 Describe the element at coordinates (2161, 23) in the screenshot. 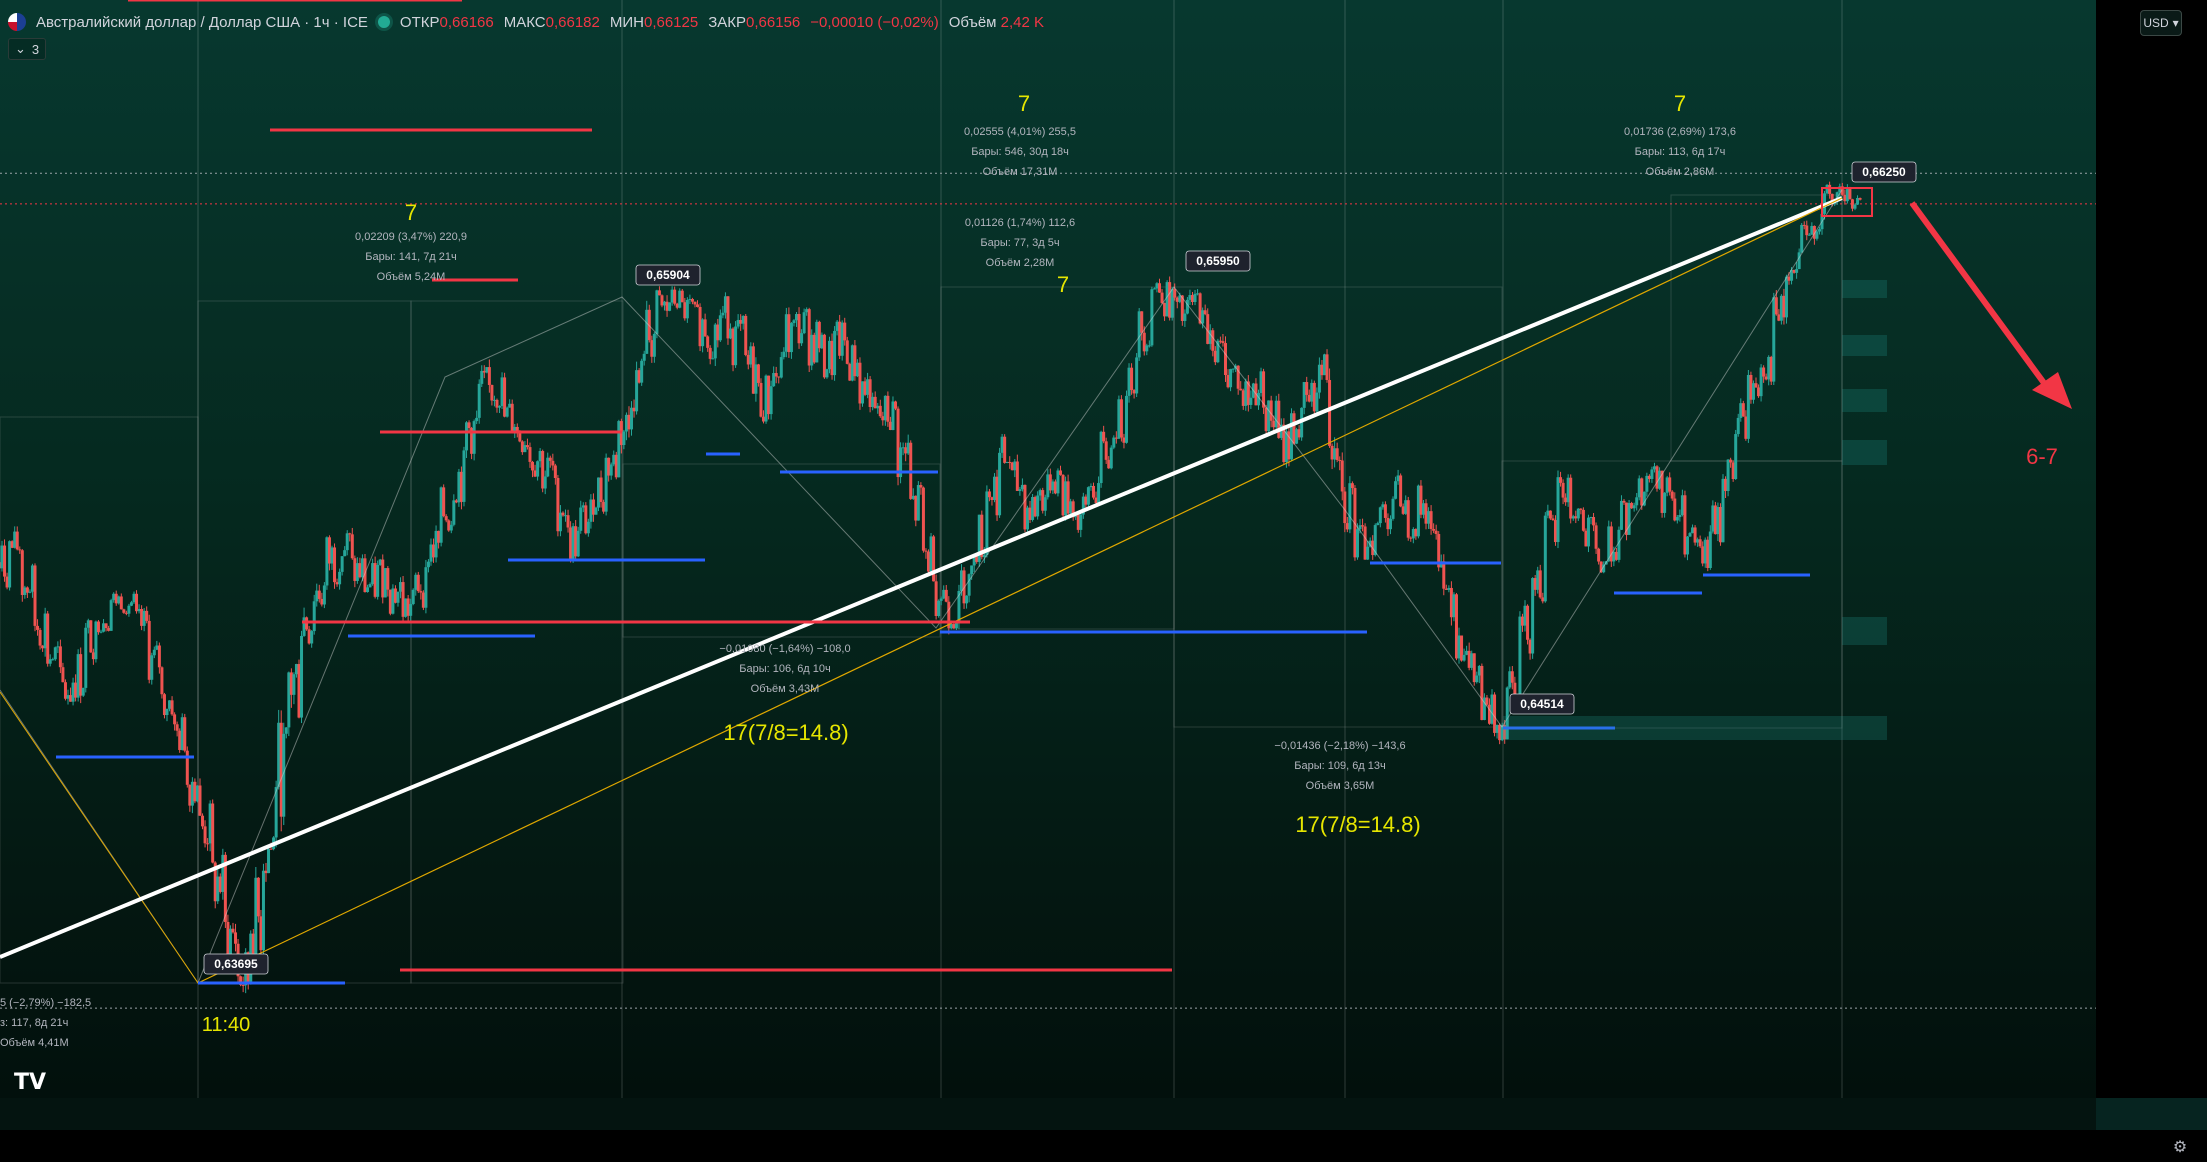

I see `currency-selector-button: USD ▾` at that location.